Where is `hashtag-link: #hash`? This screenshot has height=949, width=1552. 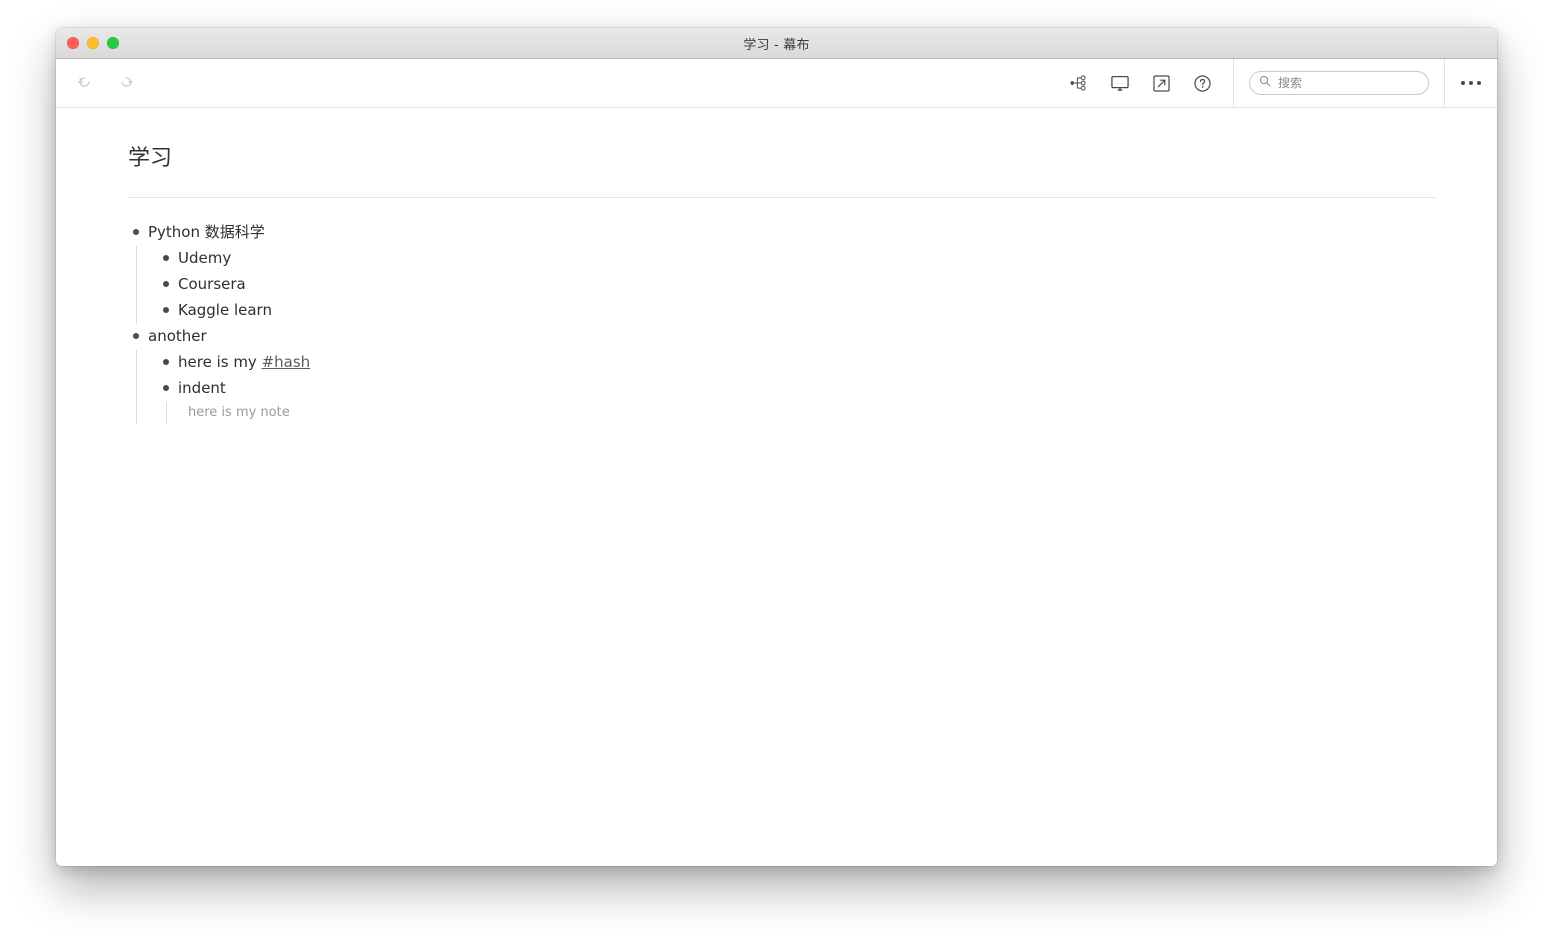 hashtag-link: #hash is located at coordinates (286, 362).